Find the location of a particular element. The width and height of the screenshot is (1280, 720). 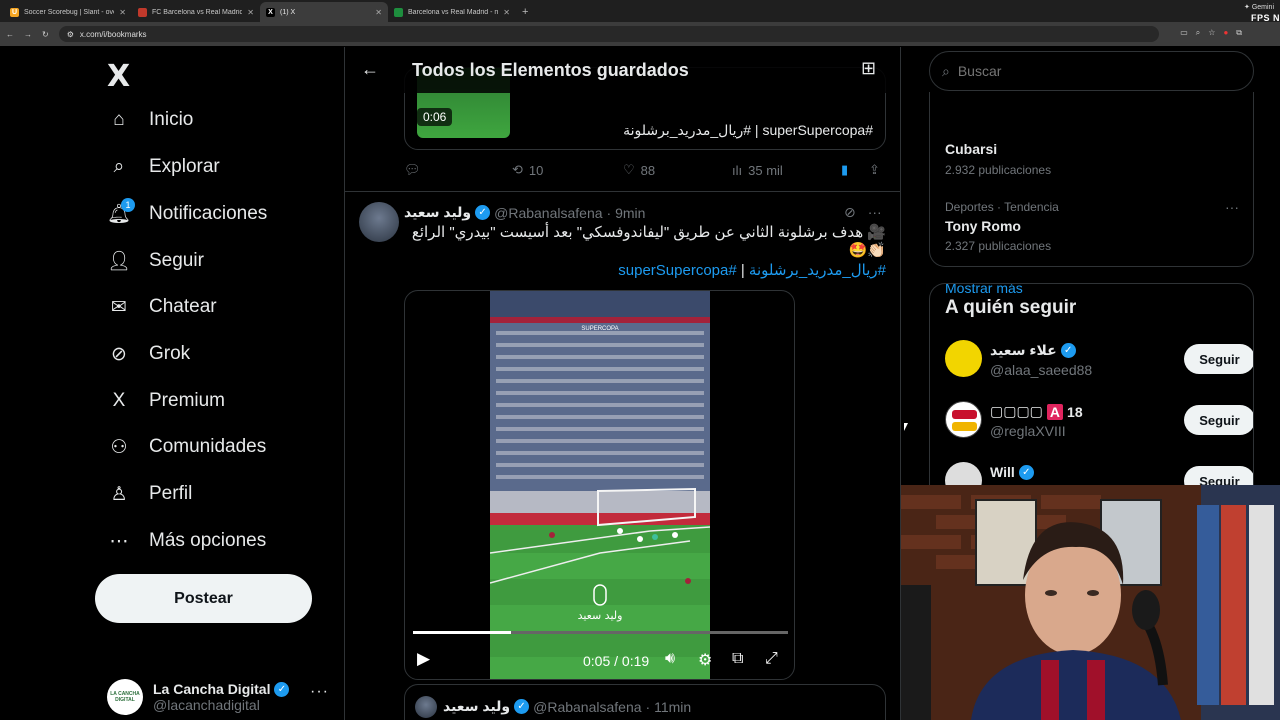

browser-tab: FC Barcelona vs Real Madrid | ✕ is located at coordinates (196, 12).